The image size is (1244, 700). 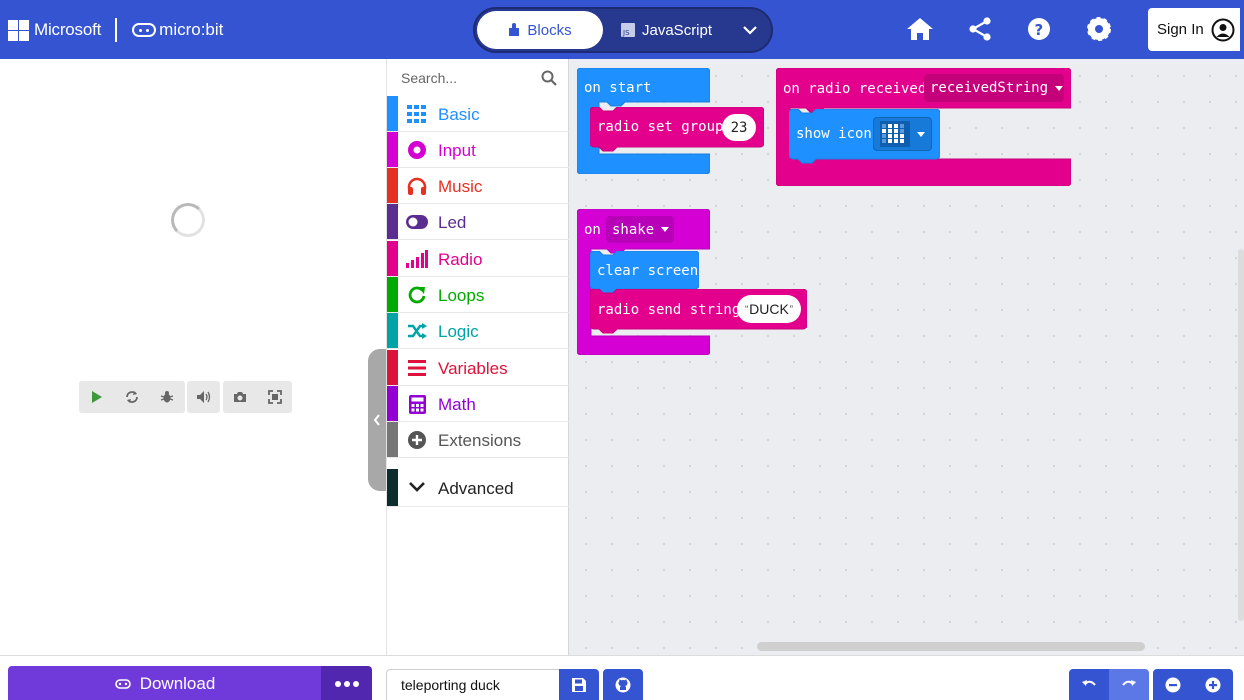 I want to click on restart-icon, so click(x=131, y=397).